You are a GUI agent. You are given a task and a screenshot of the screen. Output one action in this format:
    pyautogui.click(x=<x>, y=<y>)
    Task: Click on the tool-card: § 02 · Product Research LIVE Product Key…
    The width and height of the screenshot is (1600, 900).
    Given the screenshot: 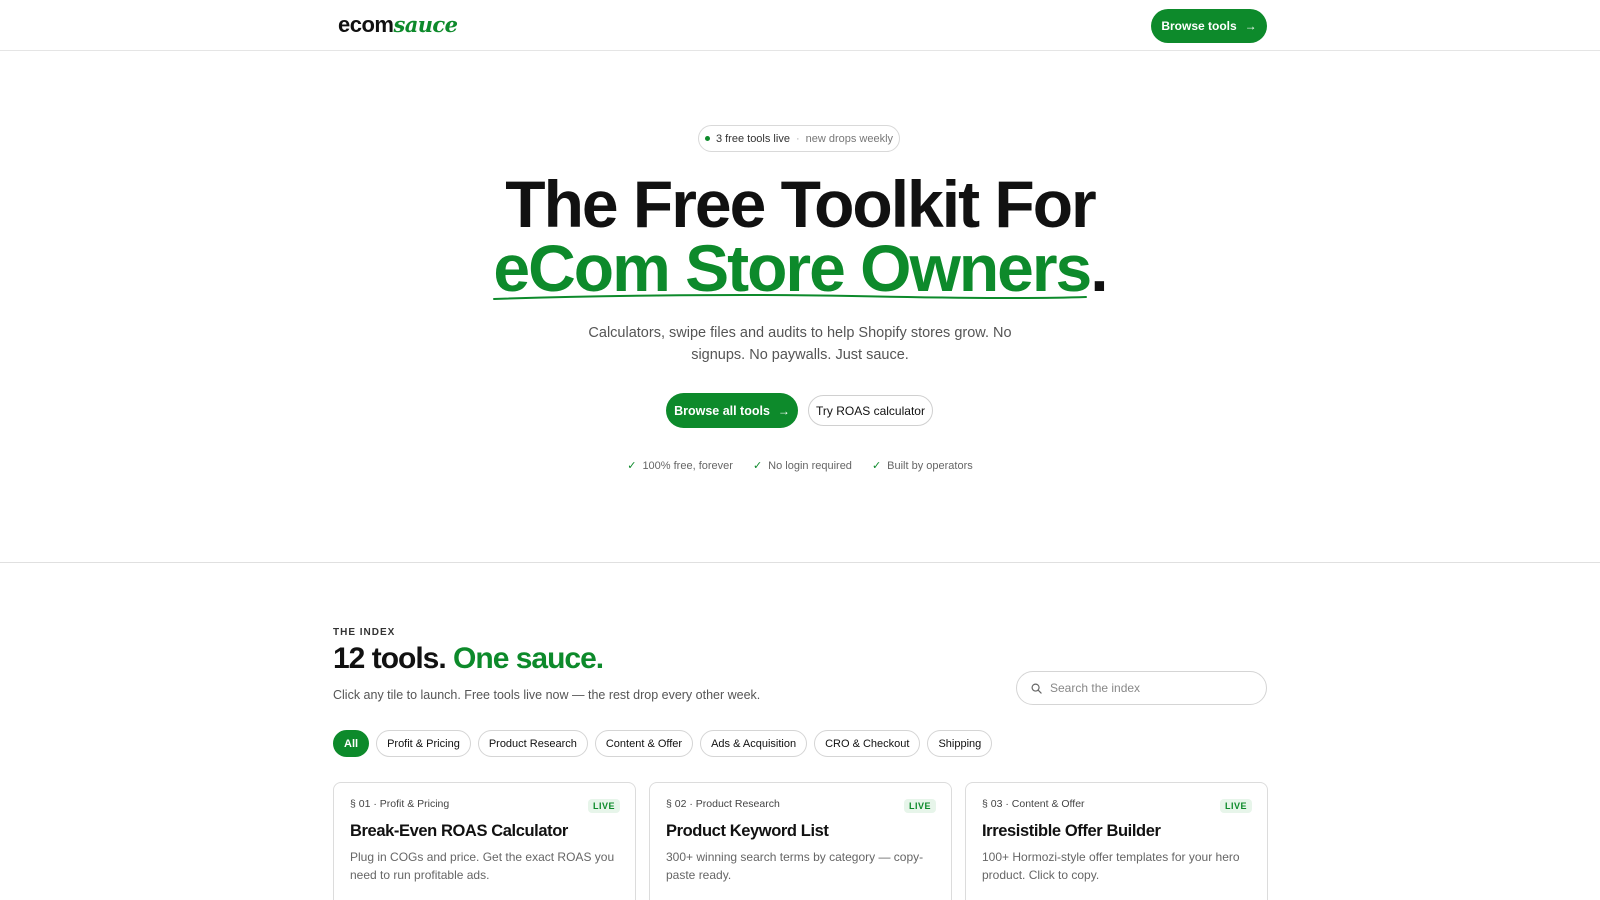 What is the action you would take?
    pyautogui.click(x=800, y=841)
    